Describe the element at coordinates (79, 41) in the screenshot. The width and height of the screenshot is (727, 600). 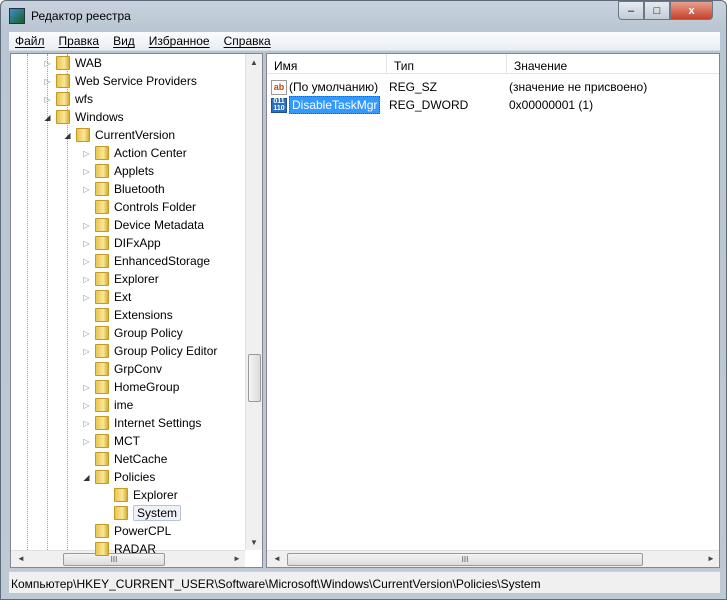
I see `menu-edit: Правка` at that location.